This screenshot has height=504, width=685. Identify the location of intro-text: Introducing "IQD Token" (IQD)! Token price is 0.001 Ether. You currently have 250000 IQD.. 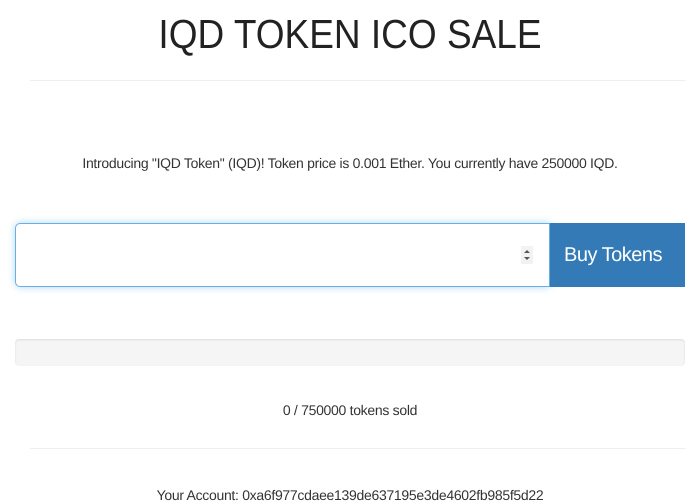
(350, 163).